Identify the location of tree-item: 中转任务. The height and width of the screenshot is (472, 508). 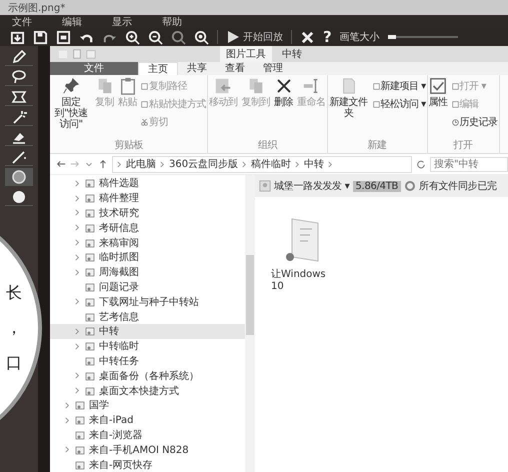
(147, 361).